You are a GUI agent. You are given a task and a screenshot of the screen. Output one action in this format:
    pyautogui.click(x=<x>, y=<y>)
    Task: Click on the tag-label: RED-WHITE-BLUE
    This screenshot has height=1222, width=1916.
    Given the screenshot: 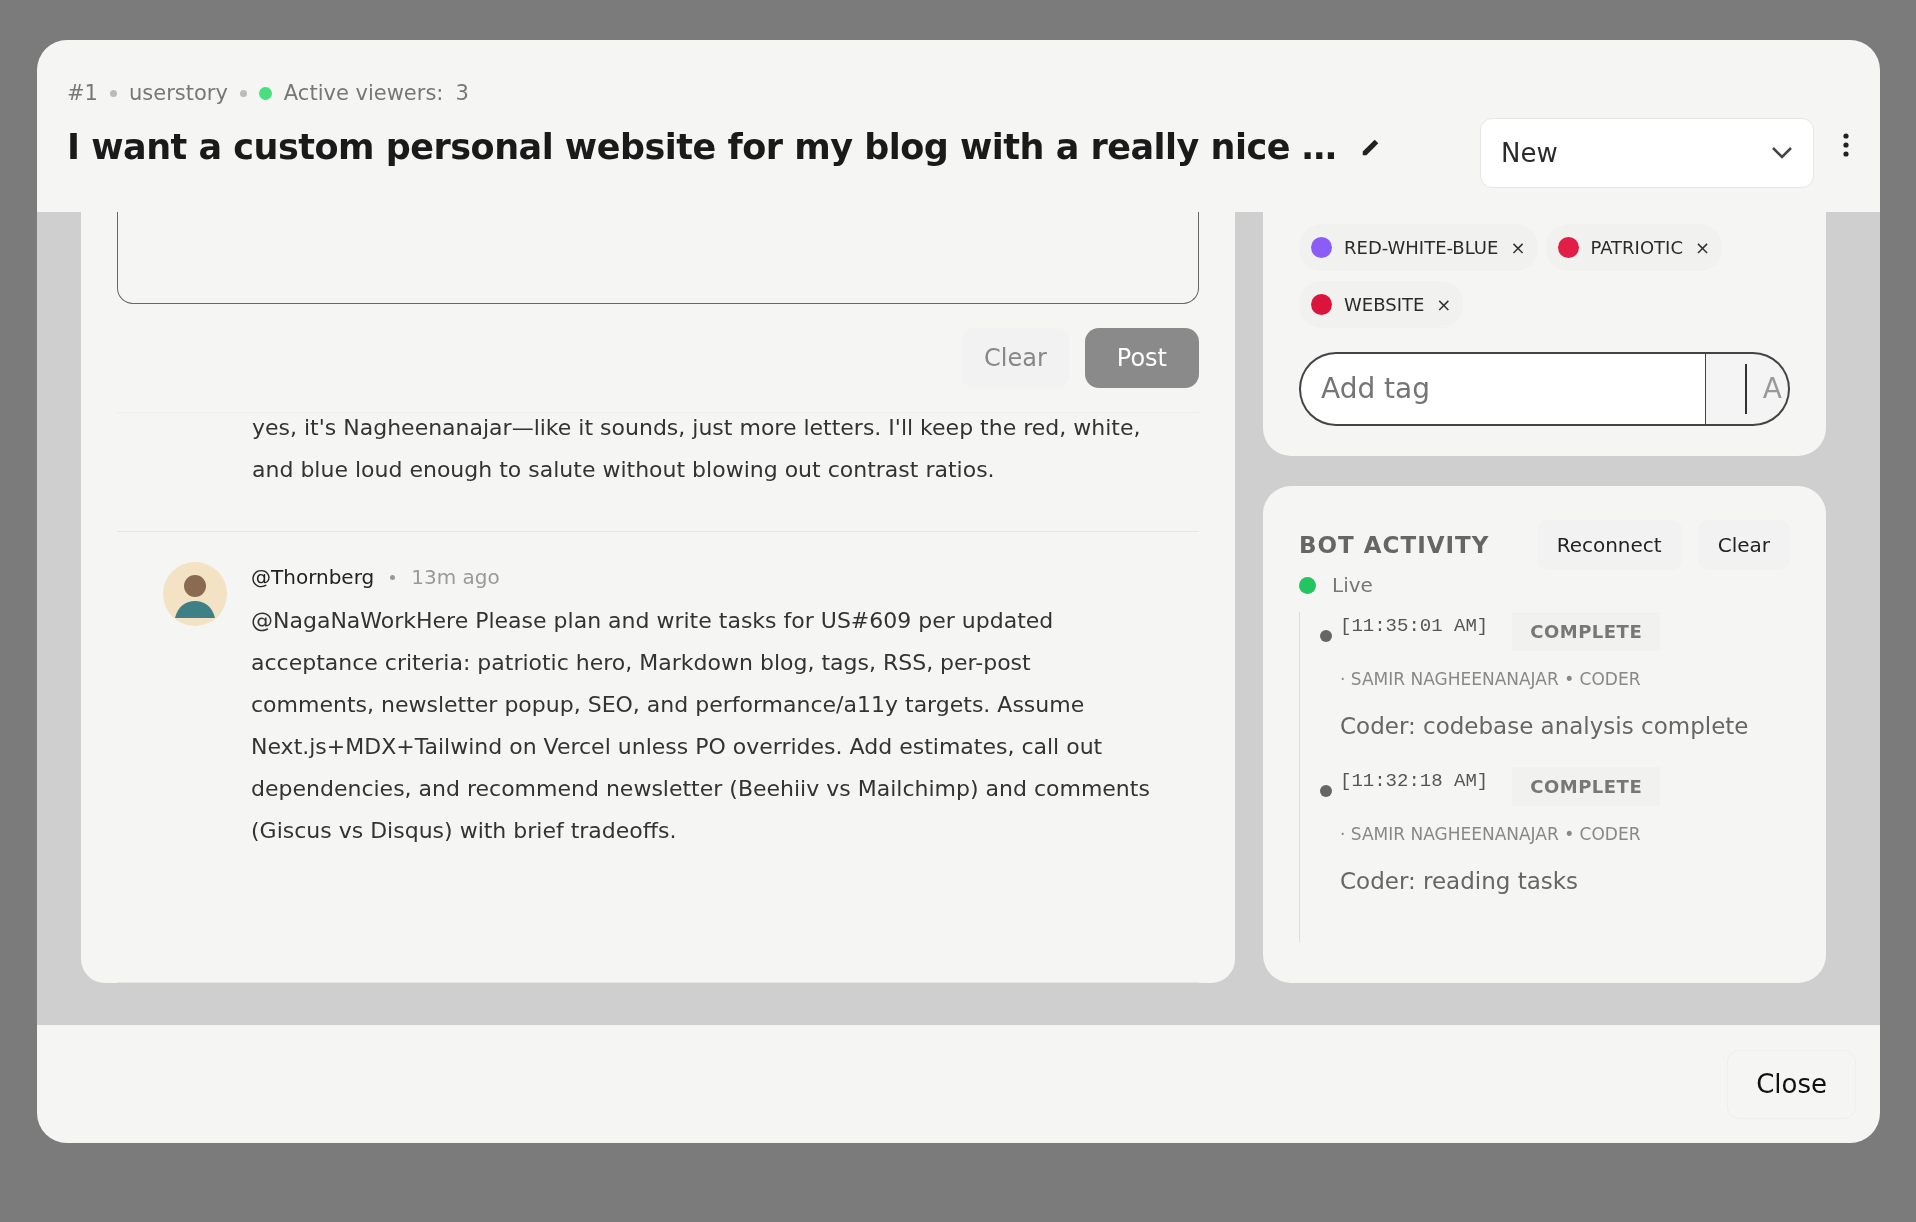 What is the action you would take?
    pyautogui.click(x=1421, y=248)
    